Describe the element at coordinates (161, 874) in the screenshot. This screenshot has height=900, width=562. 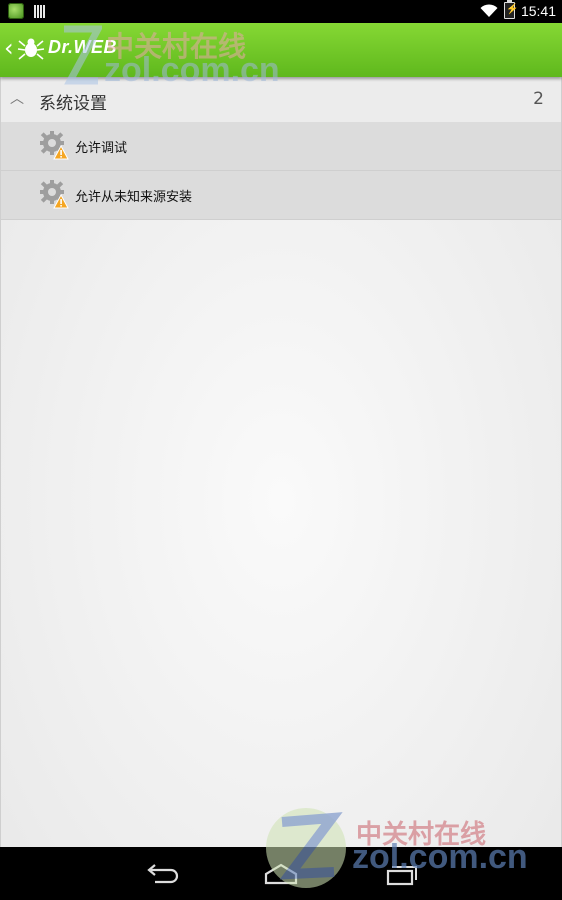
I see `back-icon` at that location.